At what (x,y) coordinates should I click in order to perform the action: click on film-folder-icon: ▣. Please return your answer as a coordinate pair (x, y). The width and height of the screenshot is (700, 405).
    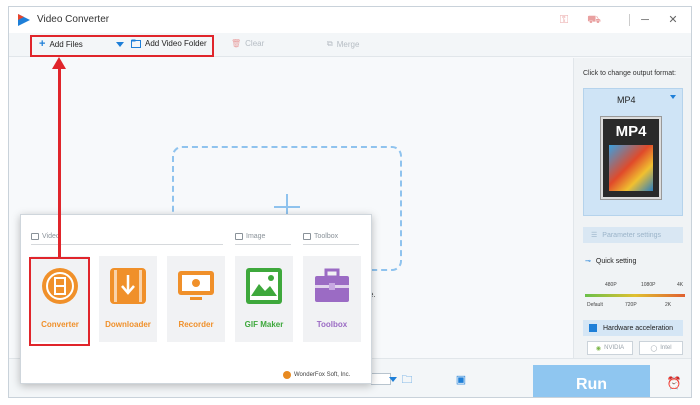
    Looking at the image, I should click on (461, 380).